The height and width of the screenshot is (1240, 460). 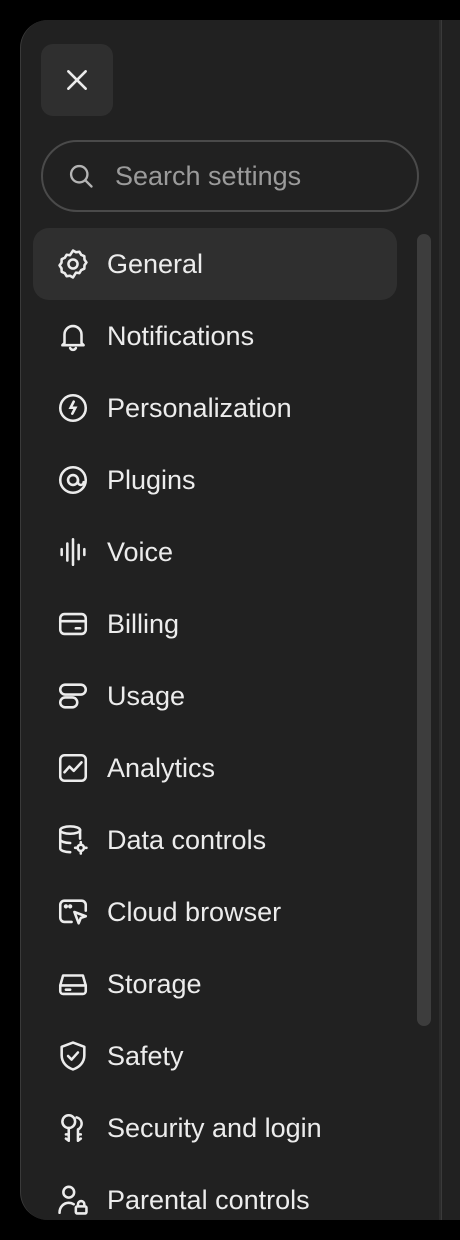 I want to click on browser-cursor-icon, so click(x=73, y=912).